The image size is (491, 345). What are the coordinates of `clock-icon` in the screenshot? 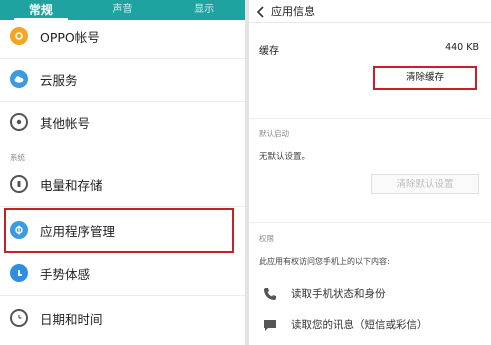 It's located at (19, 318).